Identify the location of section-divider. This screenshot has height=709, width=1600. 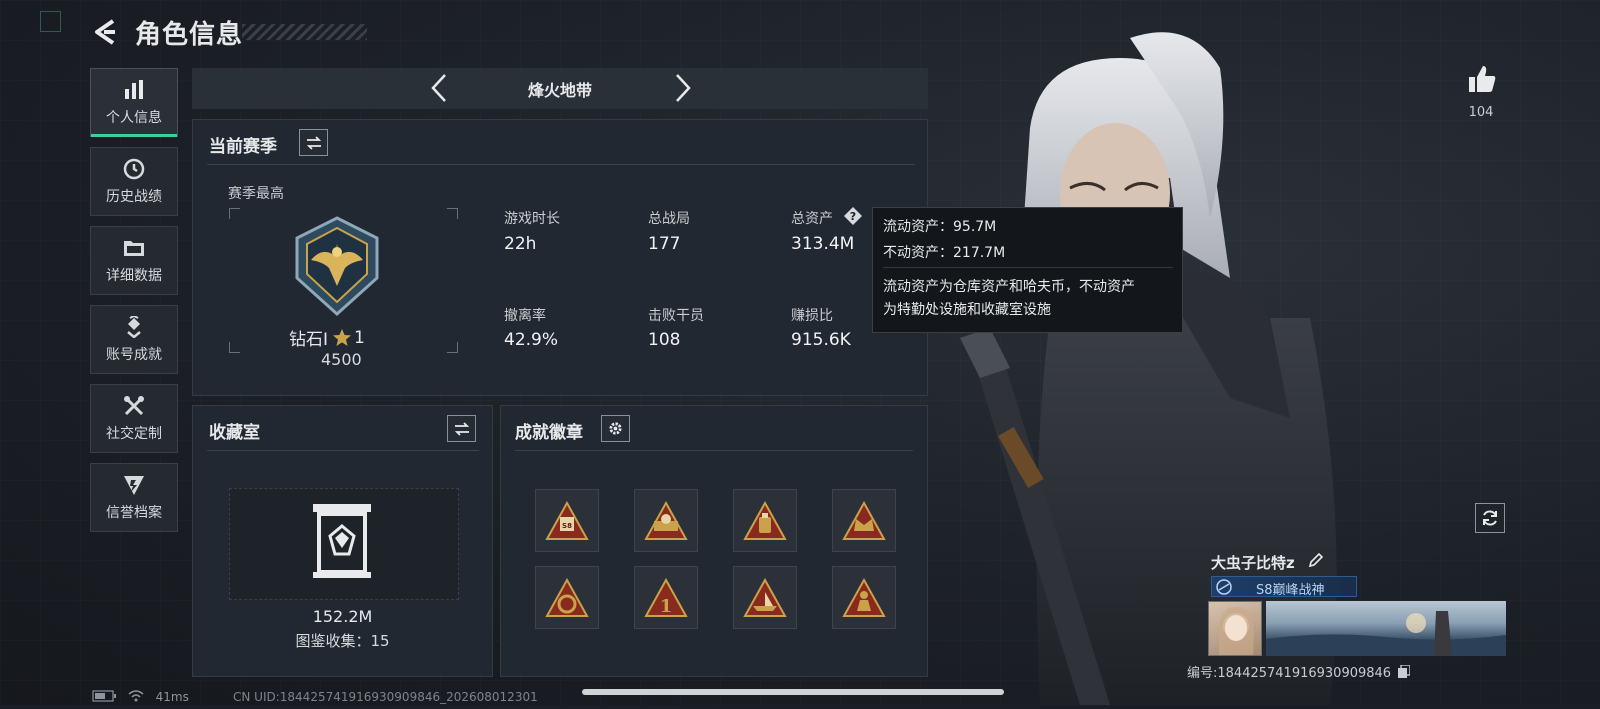
(561, 164).